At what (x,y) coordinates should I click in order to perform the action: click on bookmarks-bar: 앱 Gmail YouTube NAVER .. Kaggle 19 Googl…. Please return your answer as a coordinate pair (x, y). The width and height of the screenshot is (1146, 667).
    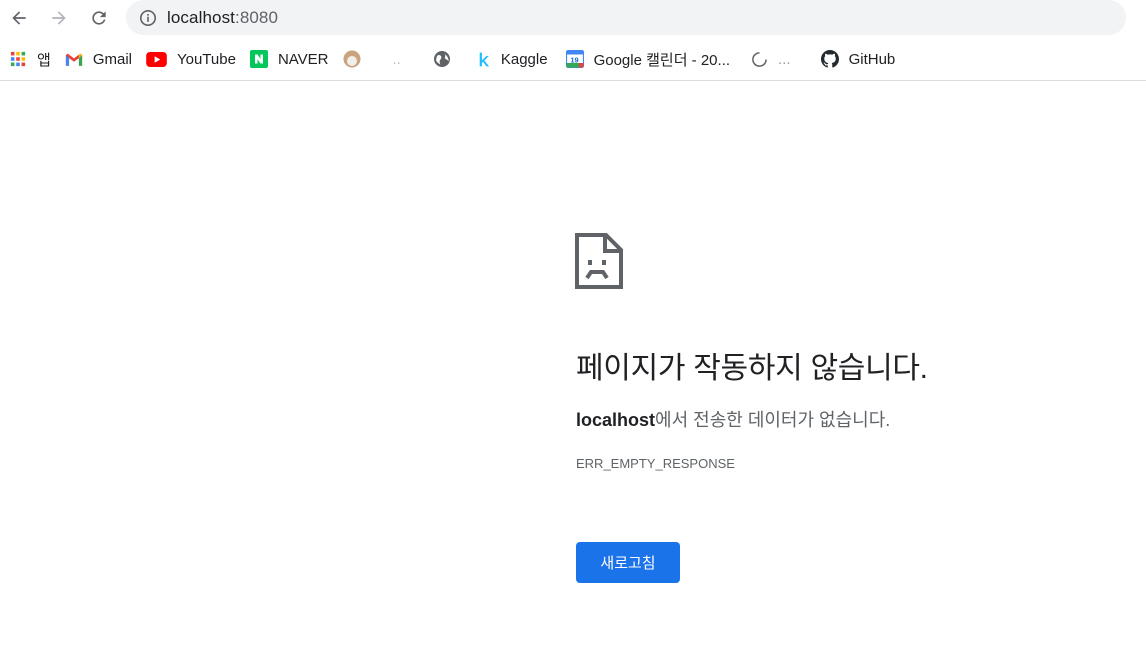
    Looking at the image, I should click on (573, 59).